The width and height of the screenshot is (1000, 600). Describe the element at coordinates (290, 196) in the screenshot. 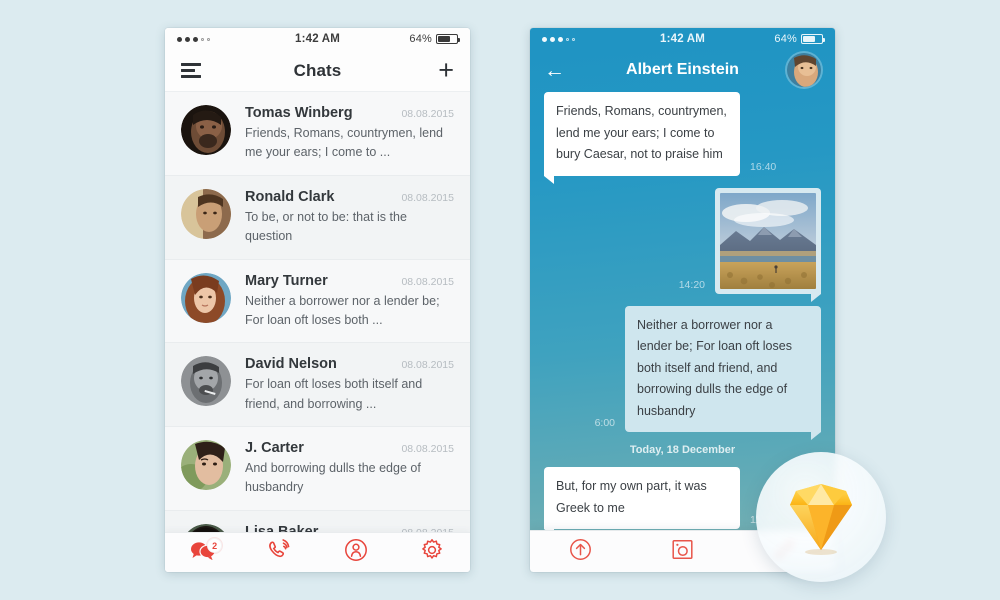

I see `contact-name: Ronald Clark` at that location.